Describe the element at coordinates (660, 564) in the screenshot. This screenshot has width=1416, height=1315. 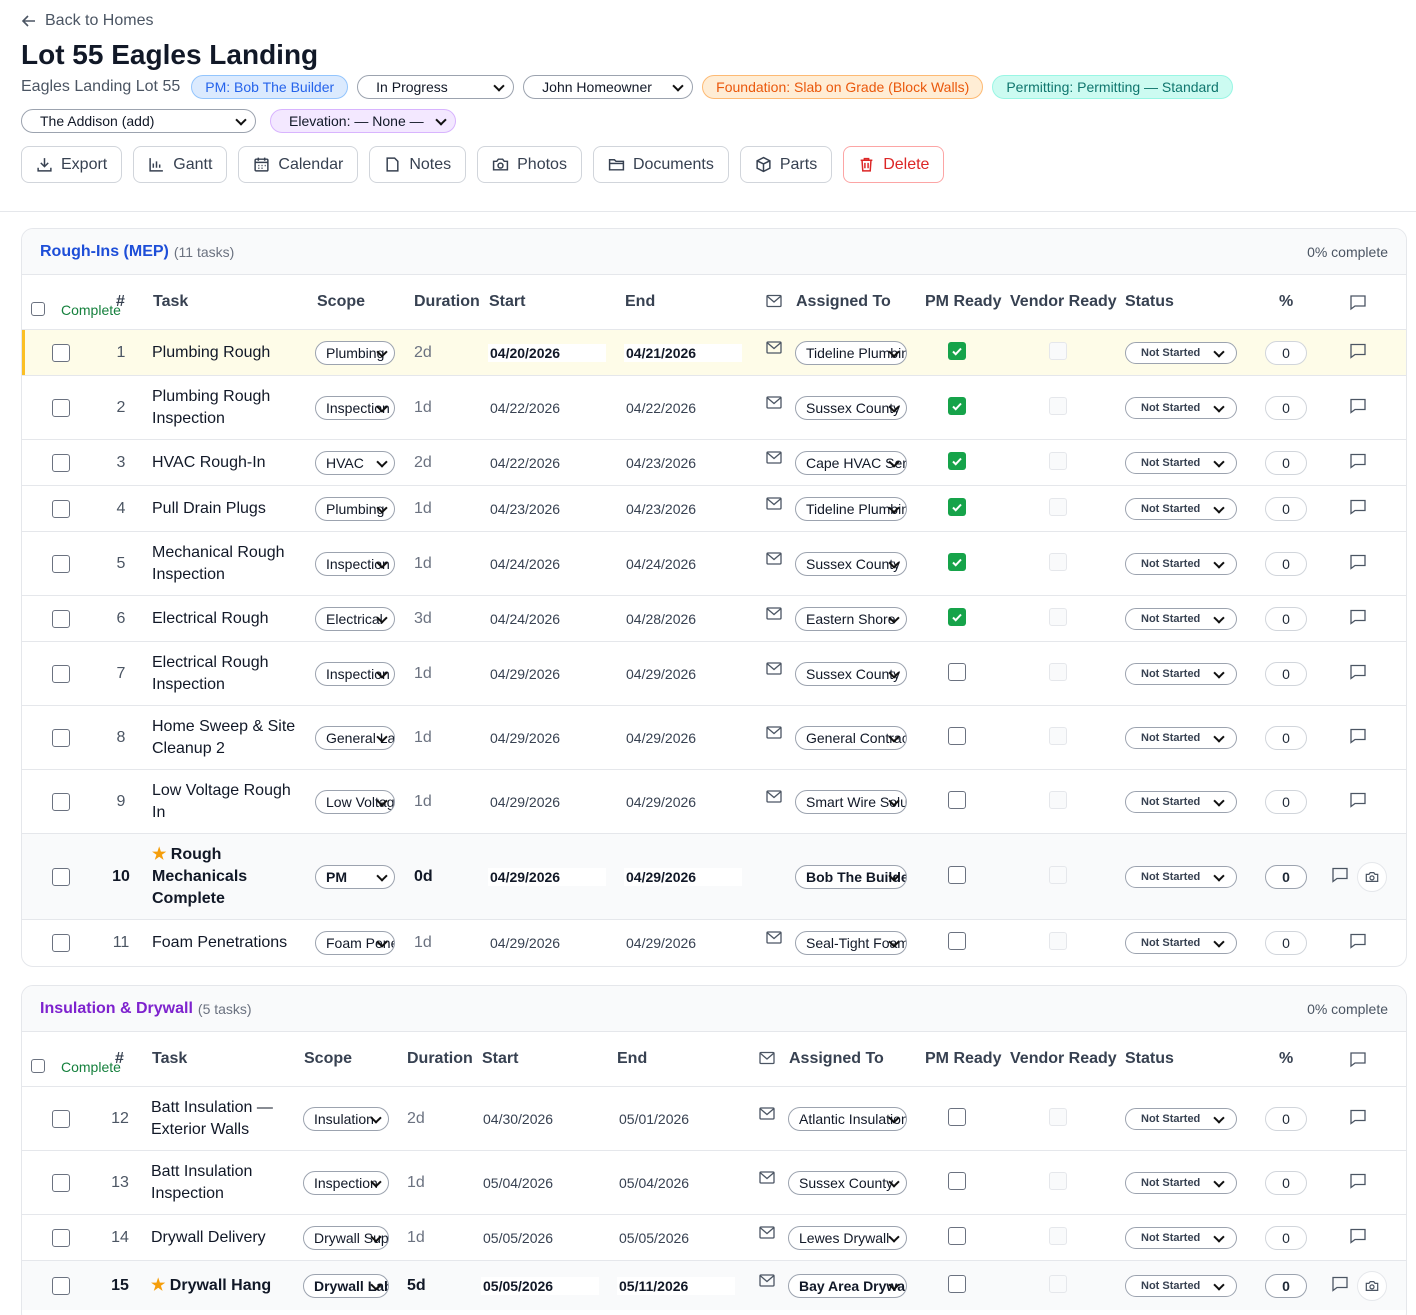
I see `end-date: 04/24/2026` at that location.